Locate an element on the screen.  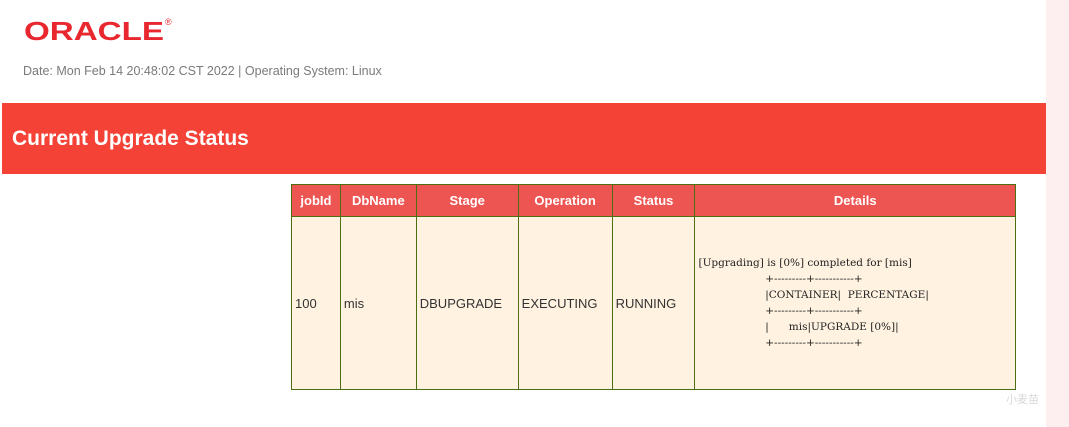
cell-stage: DBUPGRADE is located at coordinates (467, 303).